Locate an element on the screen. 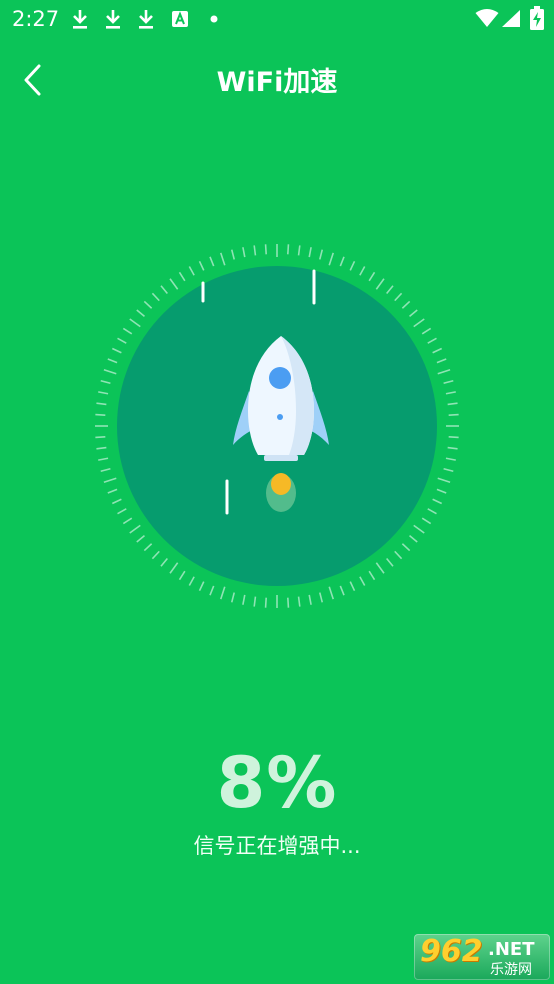 The height and width of the screenshot is (984, 554). watermark-net: .NET is located at coordinates (511, 949).